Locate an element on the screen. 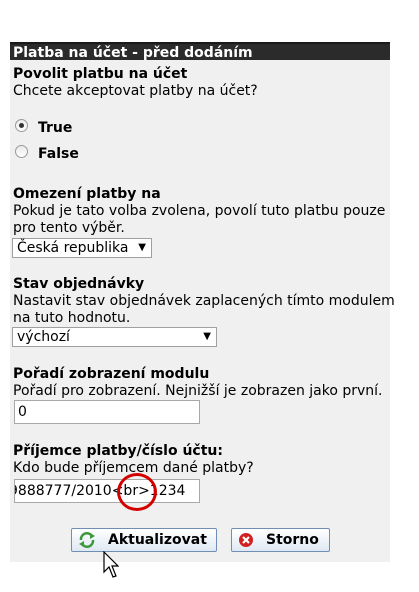 Image resolution: width=419 pixels, height=592 pixels. zone-select: Česká republika ▼ is located at coordinates (82, 248).